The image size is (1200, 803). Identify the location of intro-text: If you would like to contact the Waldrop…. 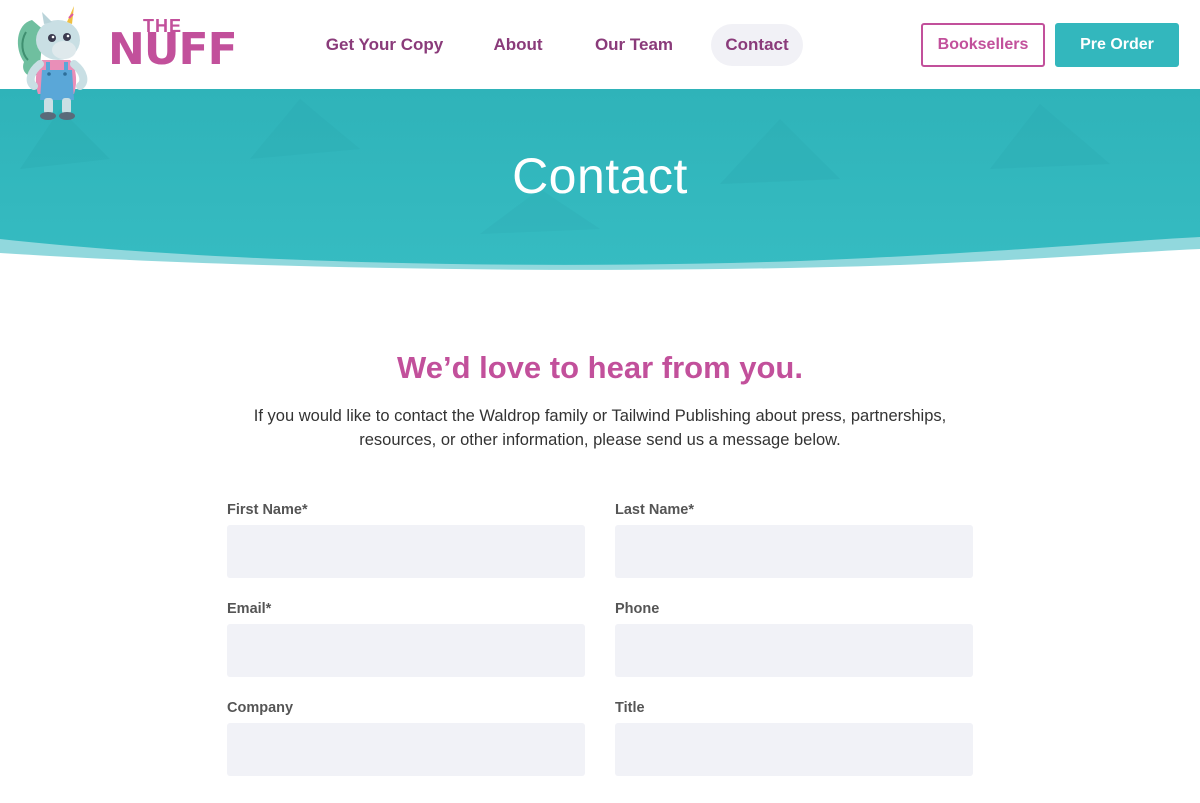
(600, 428).